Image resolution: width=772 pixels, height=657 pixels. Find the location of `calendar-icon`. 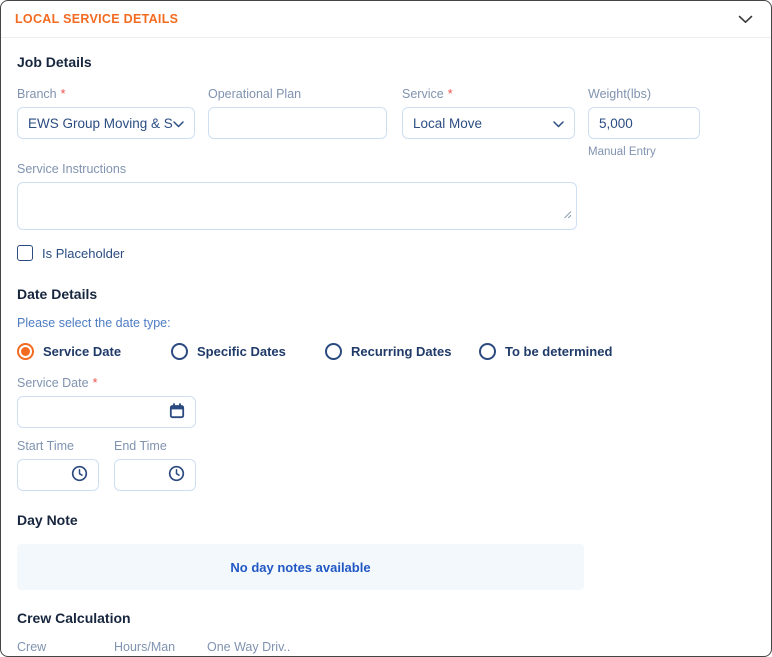

calendar-icon is located at coordinates (177, 412).